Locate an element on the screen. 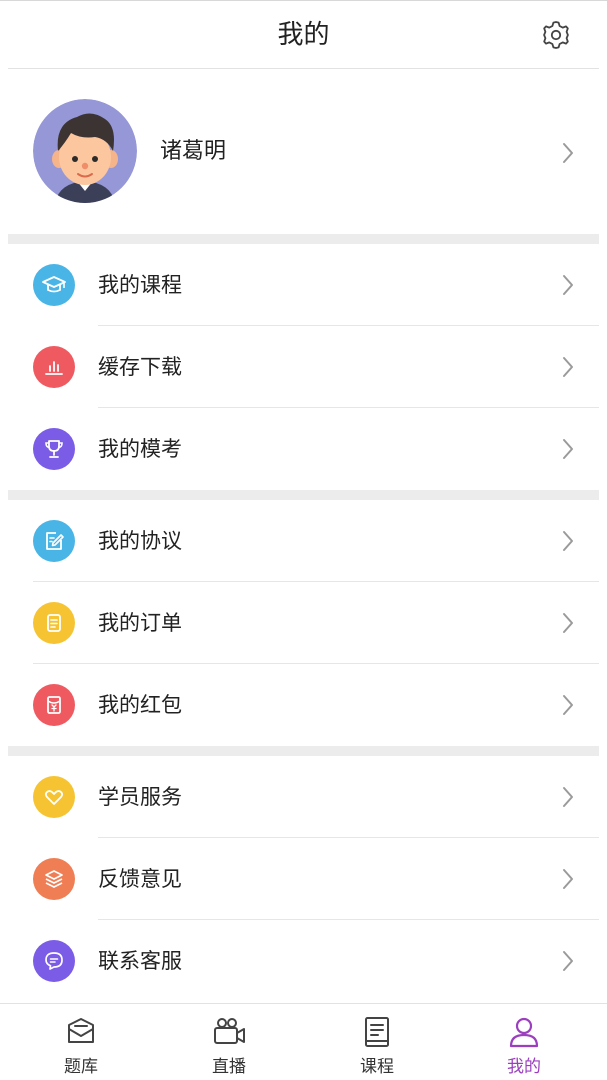  video-camera-icon is located at coordinates (229, 1032).